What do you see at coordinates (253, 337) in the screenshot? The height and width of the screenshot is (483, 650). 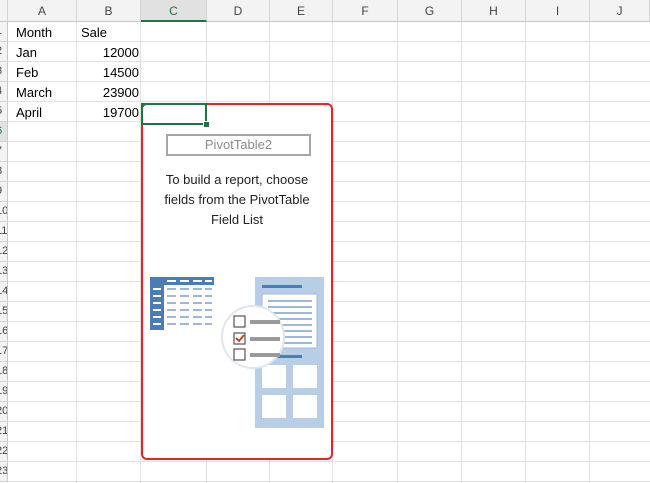 I see `checkbox-list-icon` at bounding box center [253, 337].